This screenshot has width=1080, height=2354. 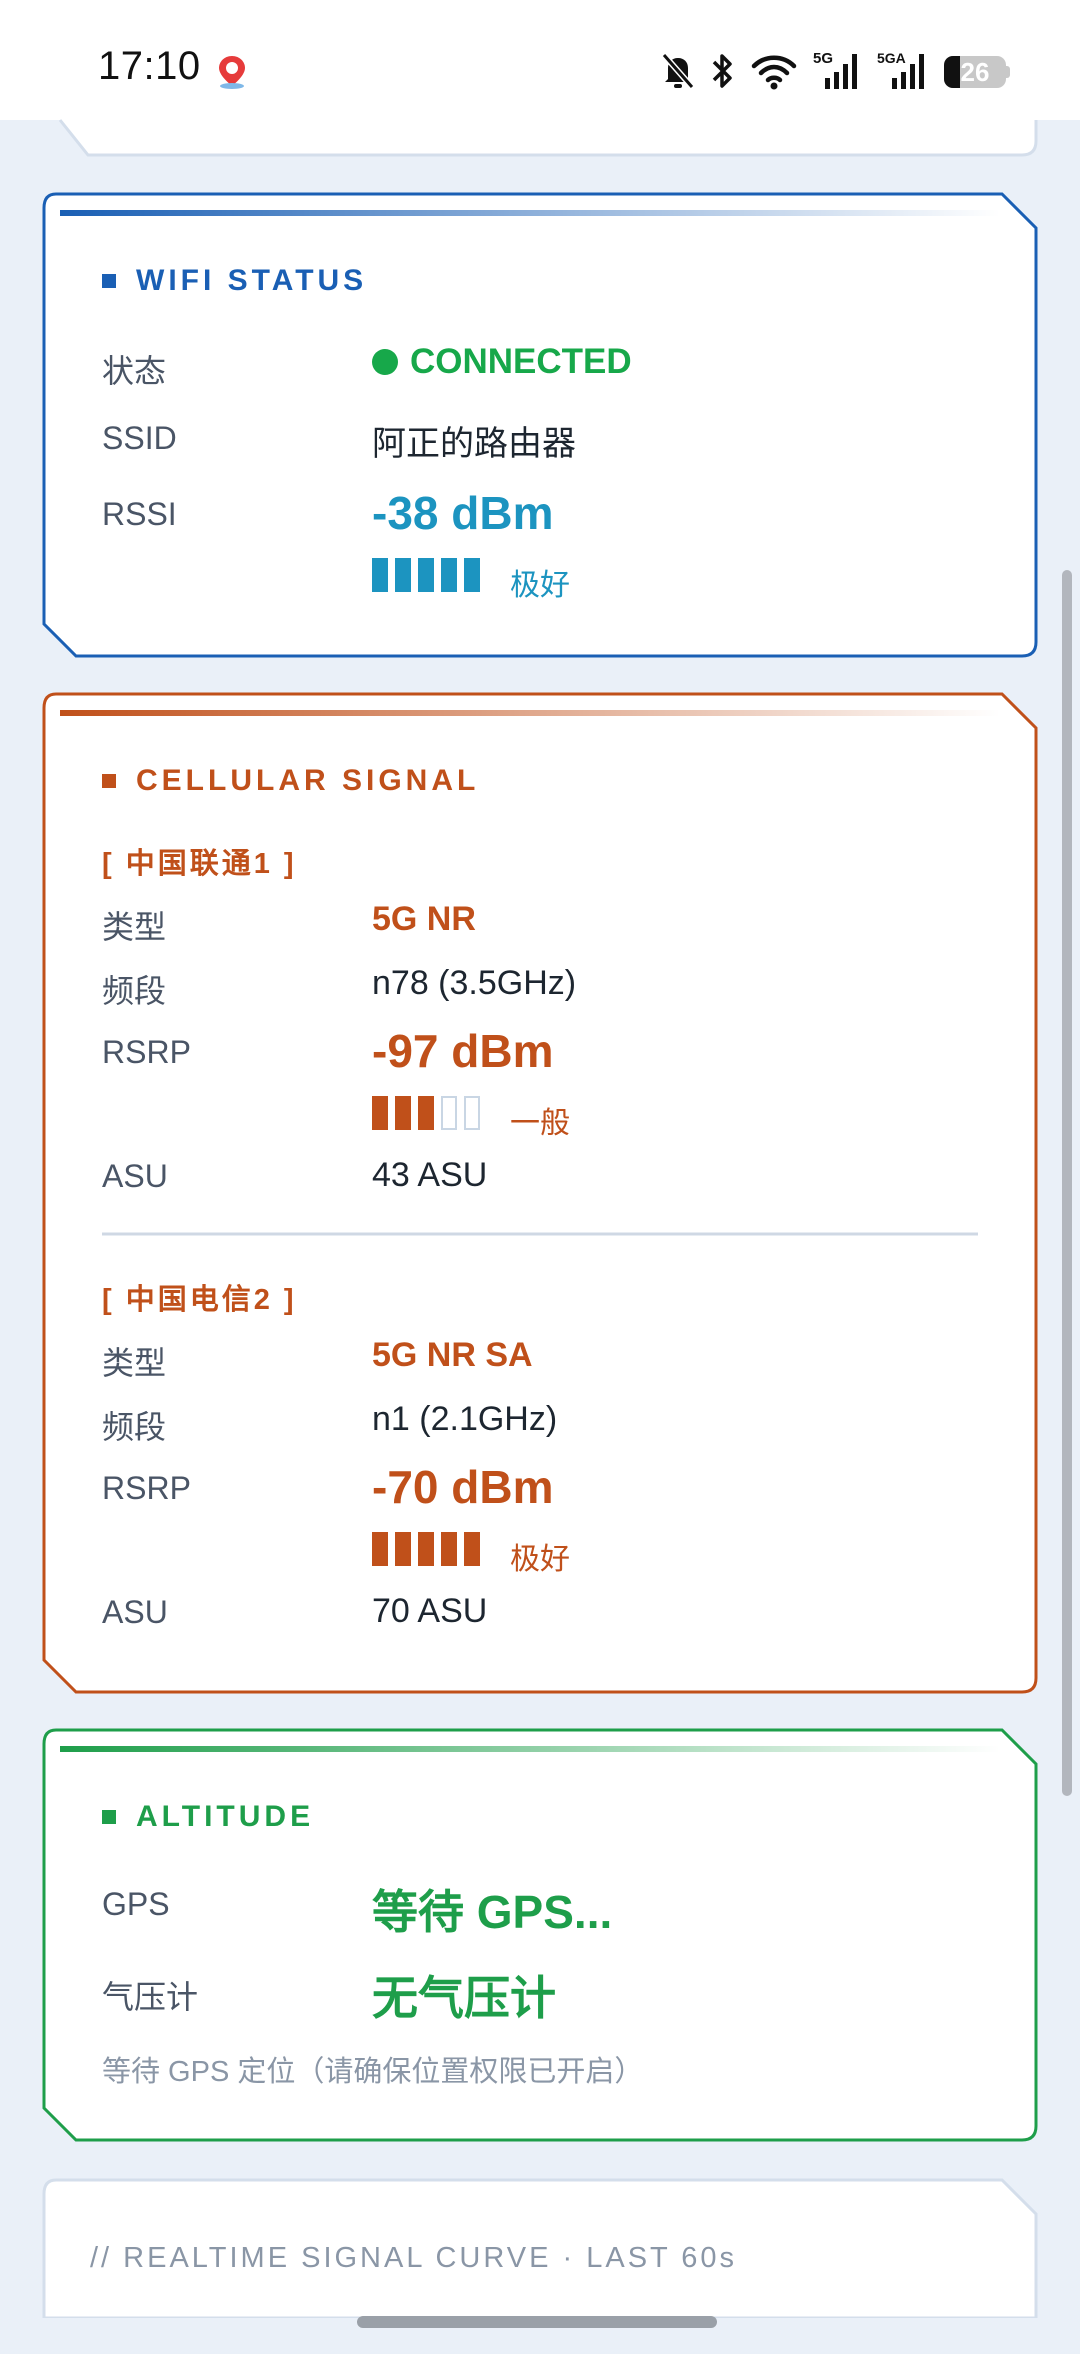 What do you see at coordinates (139, 438) in the screenshot?
I see `ssid-label: SSID` at bounding box center [139, 438].